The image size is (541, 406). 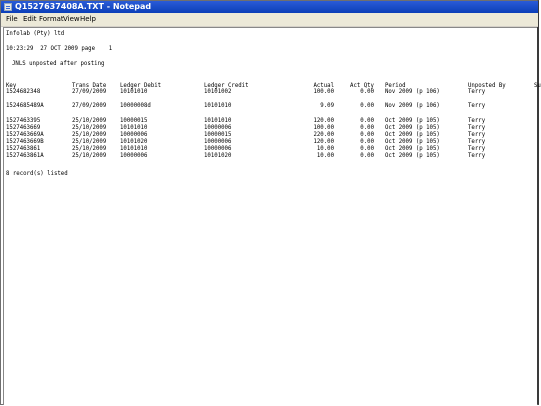 What do you see at coordinates (218, 92) in the screenshot?
I see `table-cell: 10101002` at bounding box center [218, 92].